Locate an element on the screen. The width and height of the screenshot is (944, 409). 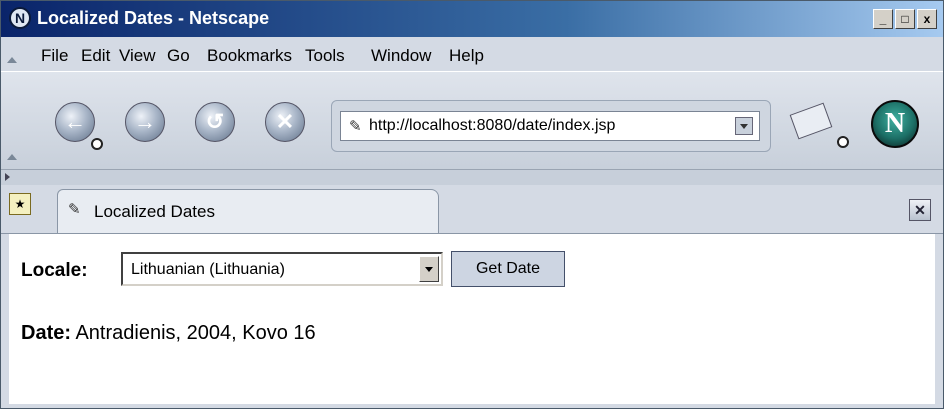
forward-button: → is located at coordinates (145, 122).